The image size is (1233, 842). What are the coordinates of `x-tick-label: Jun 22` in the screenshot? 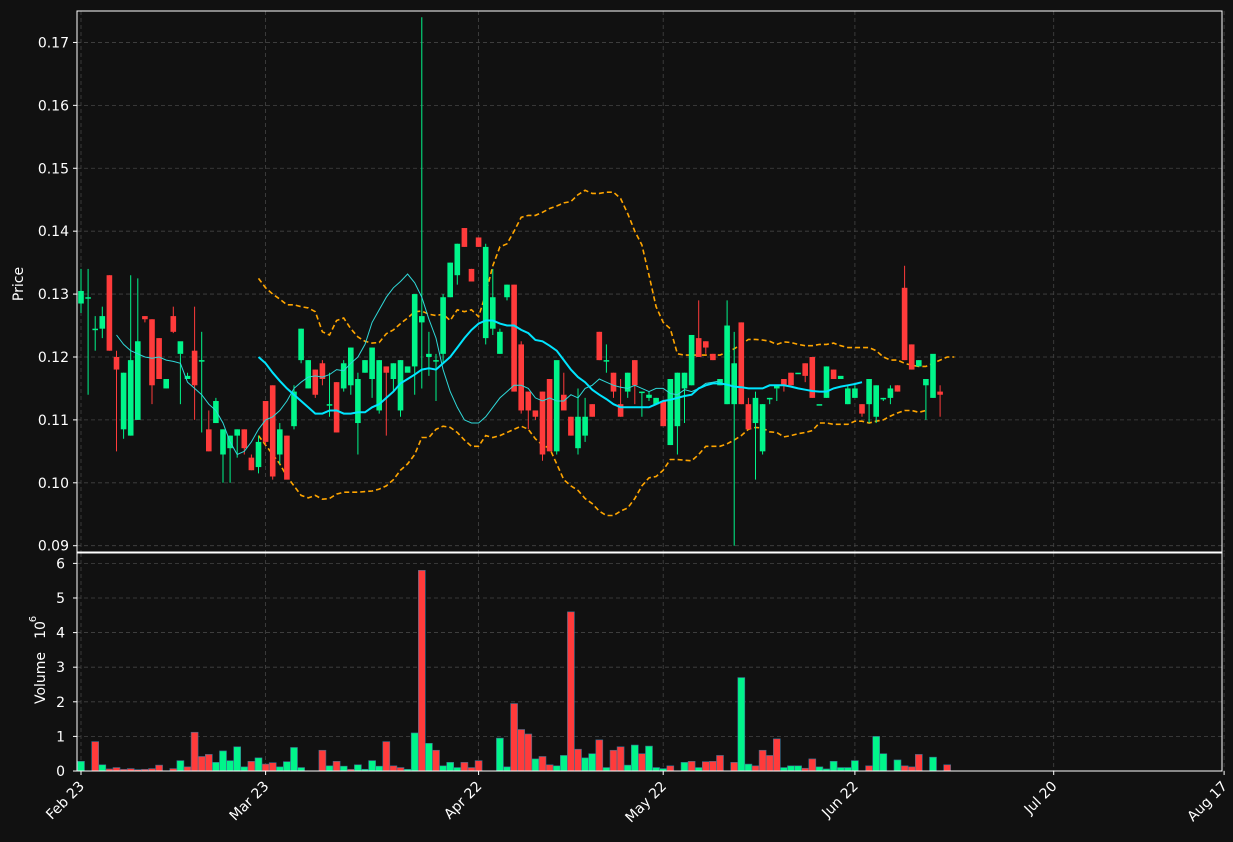 It's located at (839, 800).